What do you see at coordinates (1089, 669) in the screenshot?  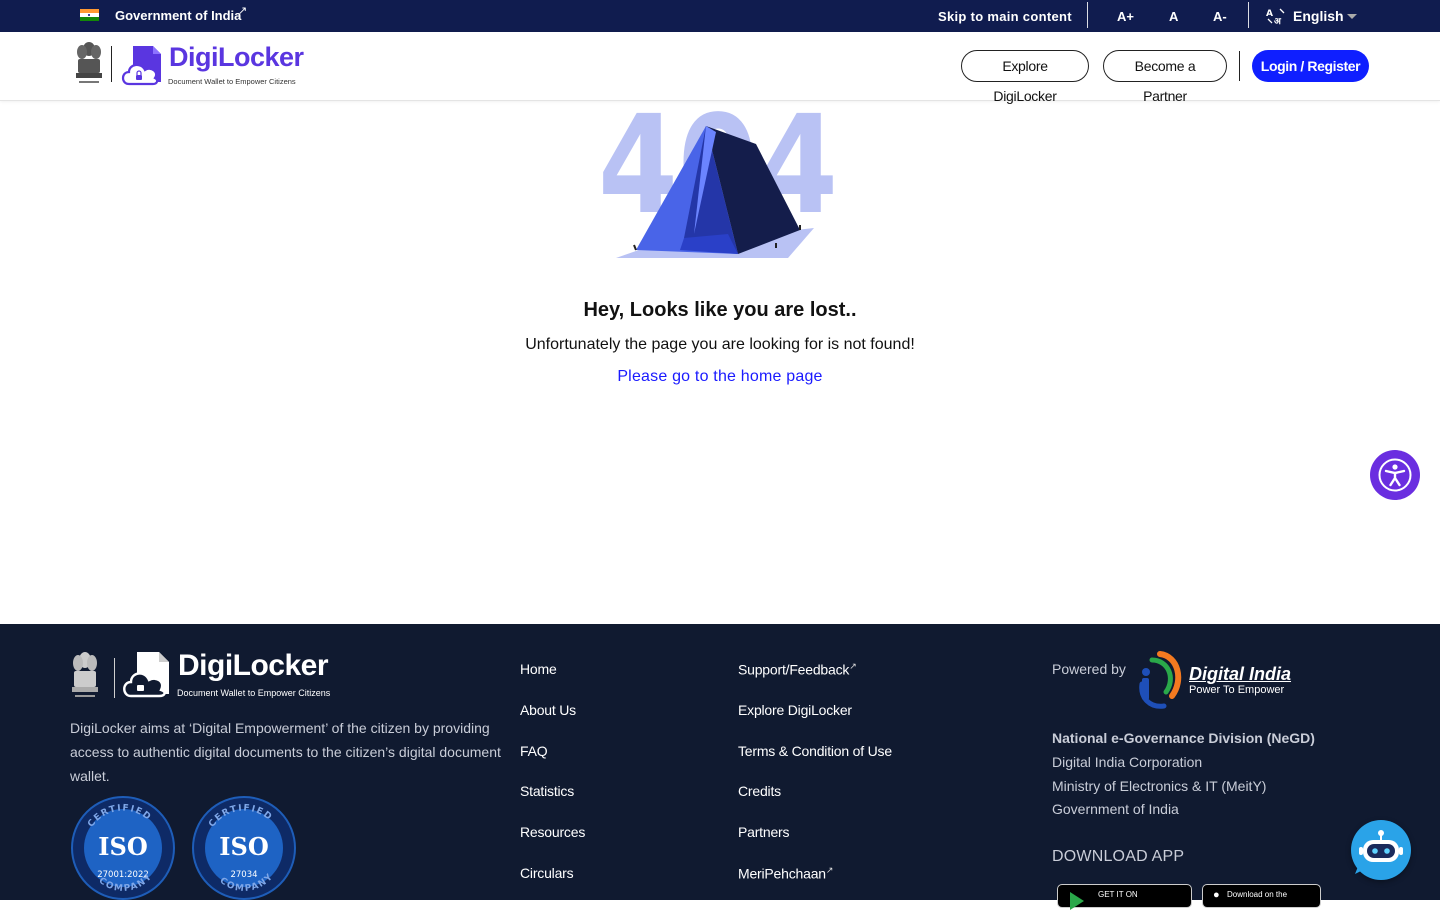 I see `powered-by-label: Powered by` at bounding box center [1089, 669].